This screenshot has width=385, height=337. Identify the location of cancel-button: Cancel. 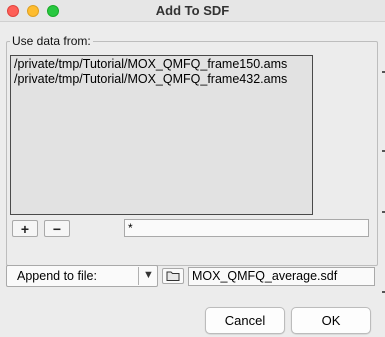
(245, 320).